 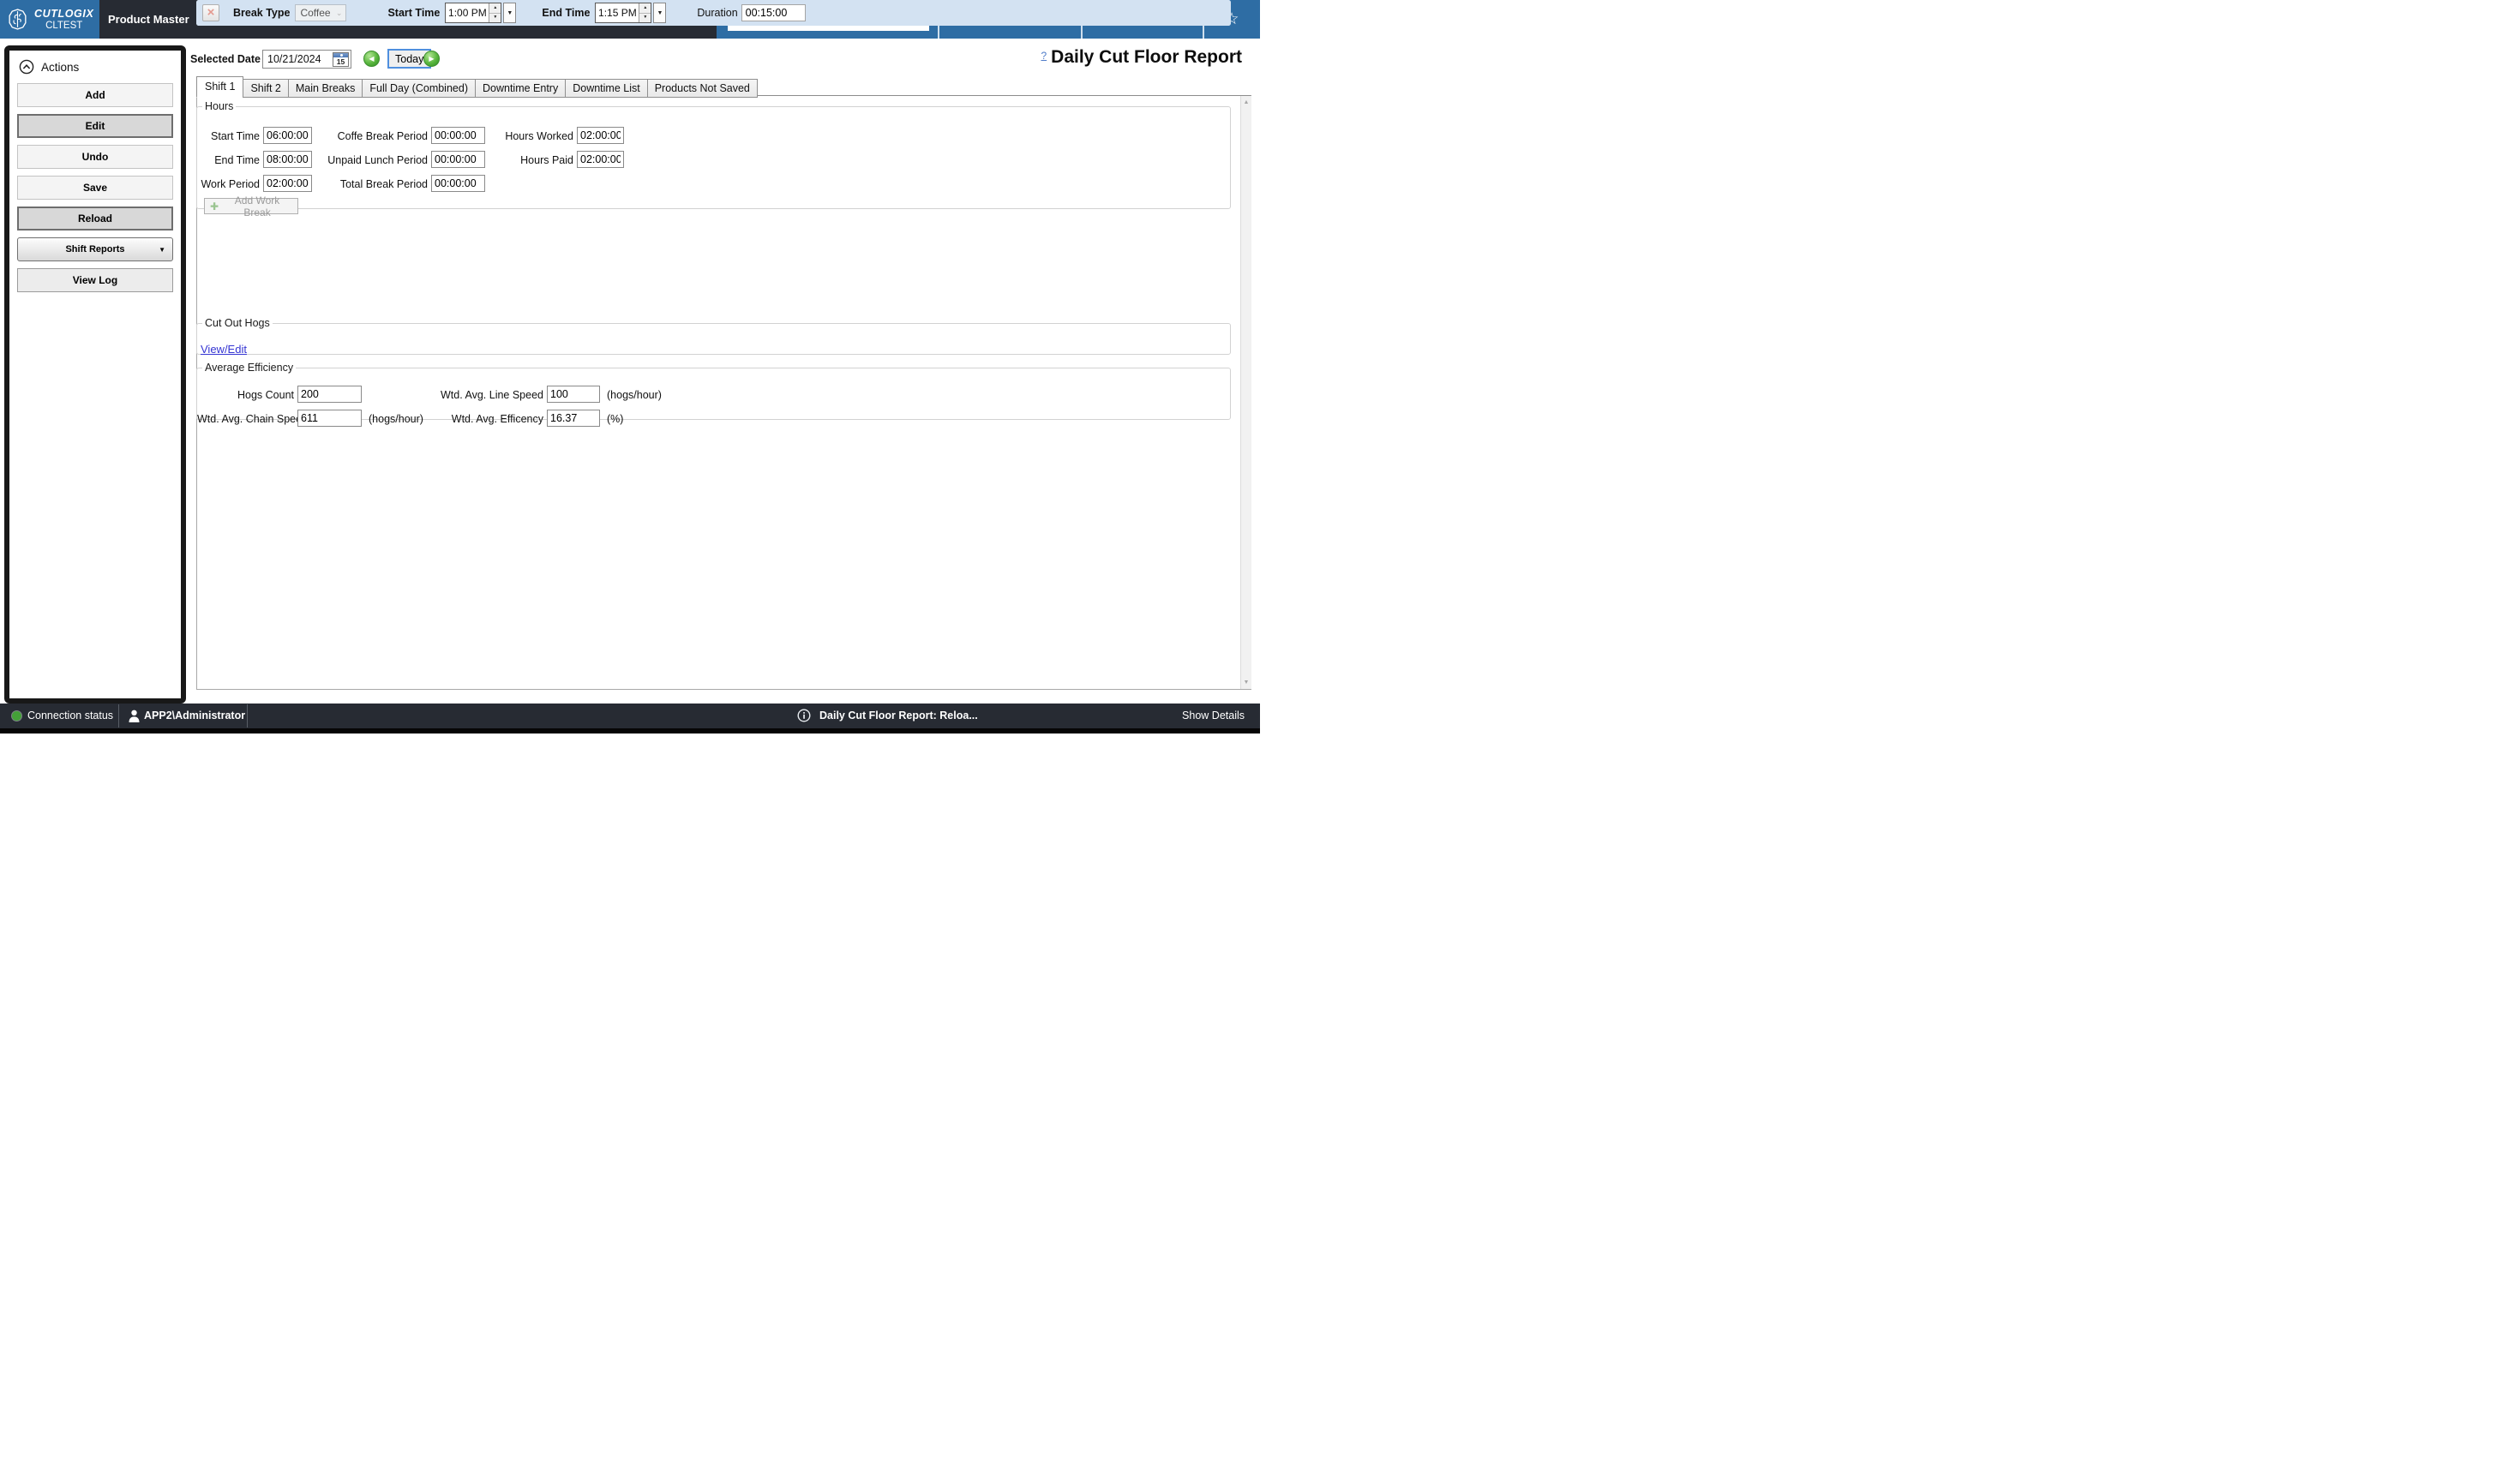 I want to click on tab-downtime-entry: Downtime Entry, so click(x=520, y=88).